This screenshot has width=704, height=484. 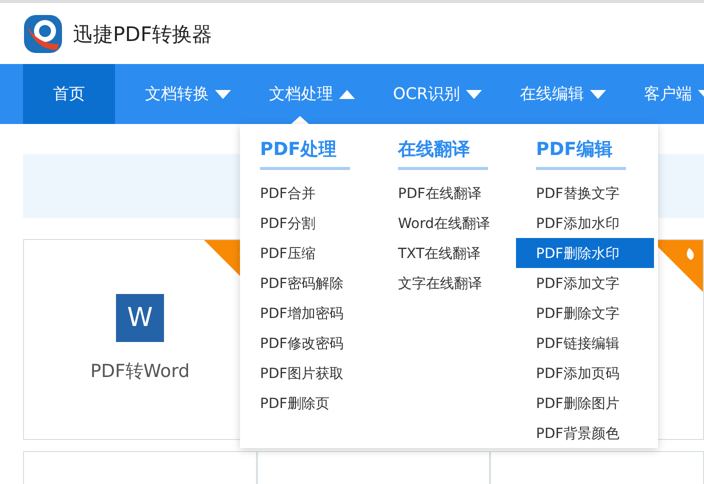 I want to click on menu-item: PDF添加页码, so click(x=585, y=373).